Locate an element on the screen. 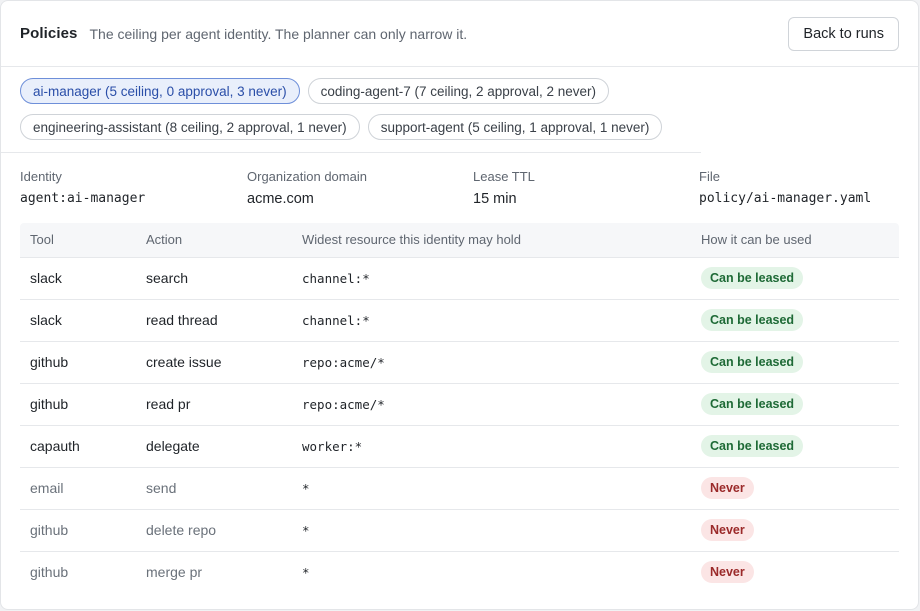 This screenshot has height=611, width=920. domain-value: acme.com is located at coordinates (280, 199).